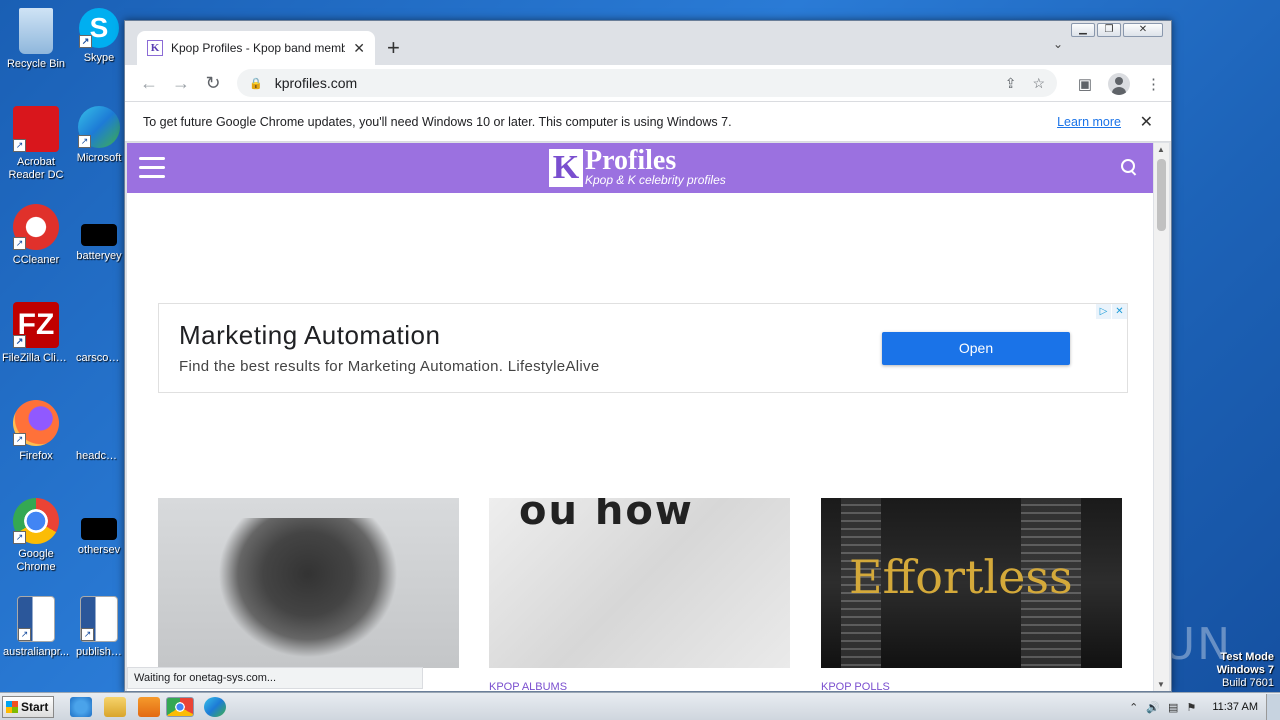 The height and width of the screenshot is (720, 1280). I want to click on desktop-icon-filezilla: FZ ↗ FileZilla Client, so click(36, 333).